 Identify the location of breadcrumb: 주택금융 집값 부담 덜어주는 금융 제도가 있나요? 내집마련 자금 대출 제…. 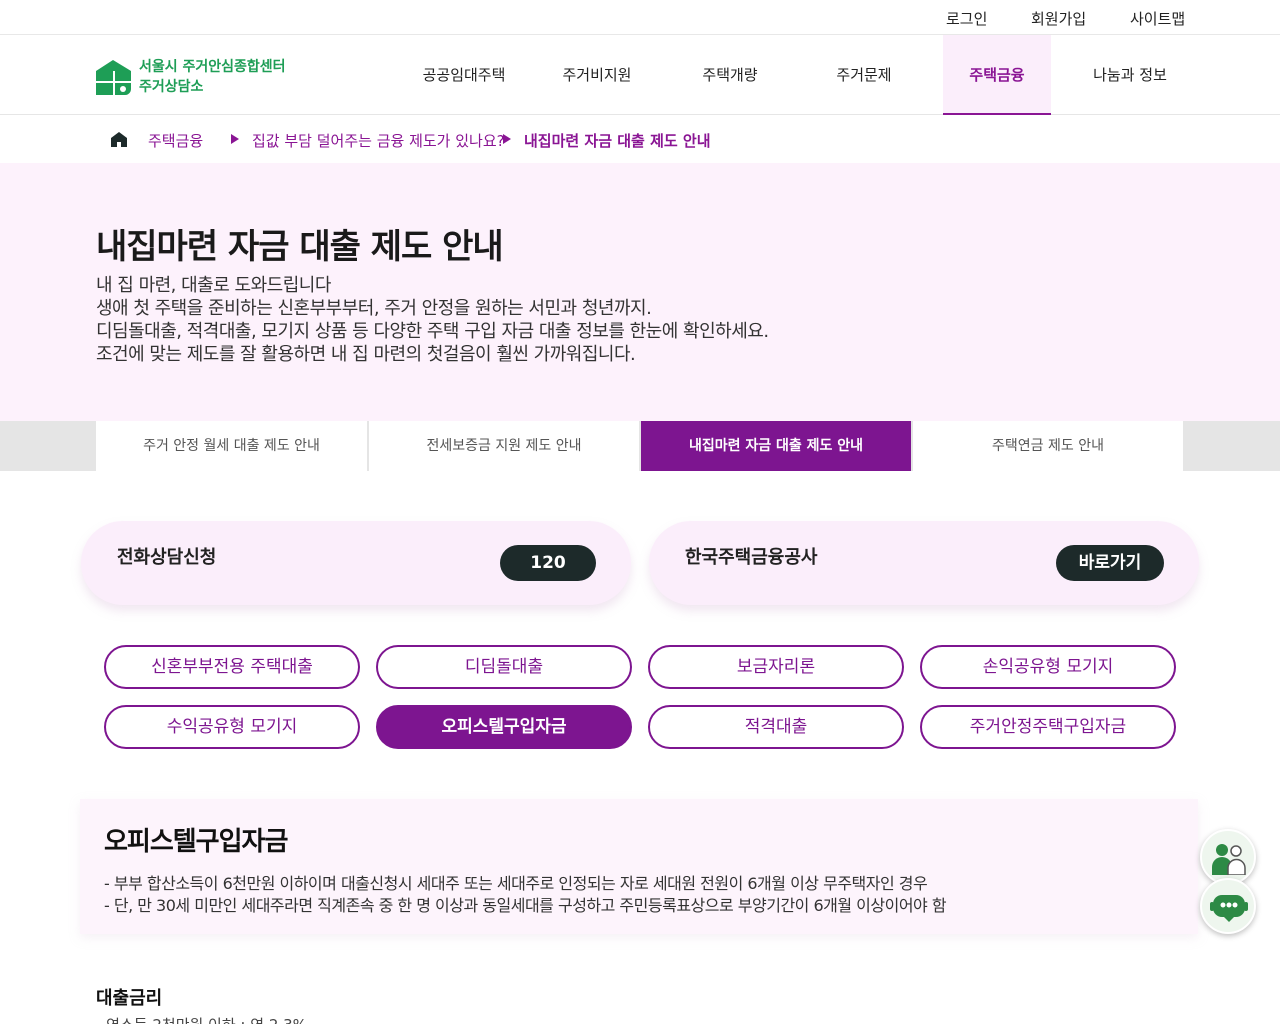
(640, 139).